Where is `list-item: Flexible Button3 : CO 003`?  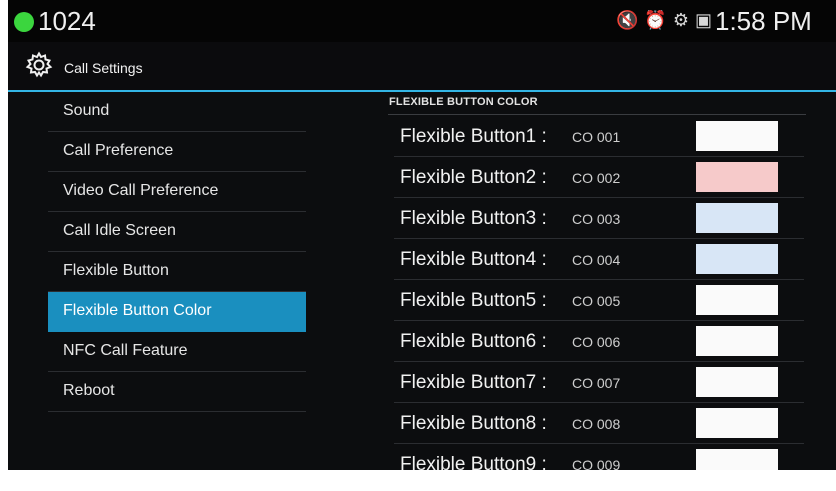
list-item: Flexible Button3 : CO 003 is located at coordinates (599, 218).